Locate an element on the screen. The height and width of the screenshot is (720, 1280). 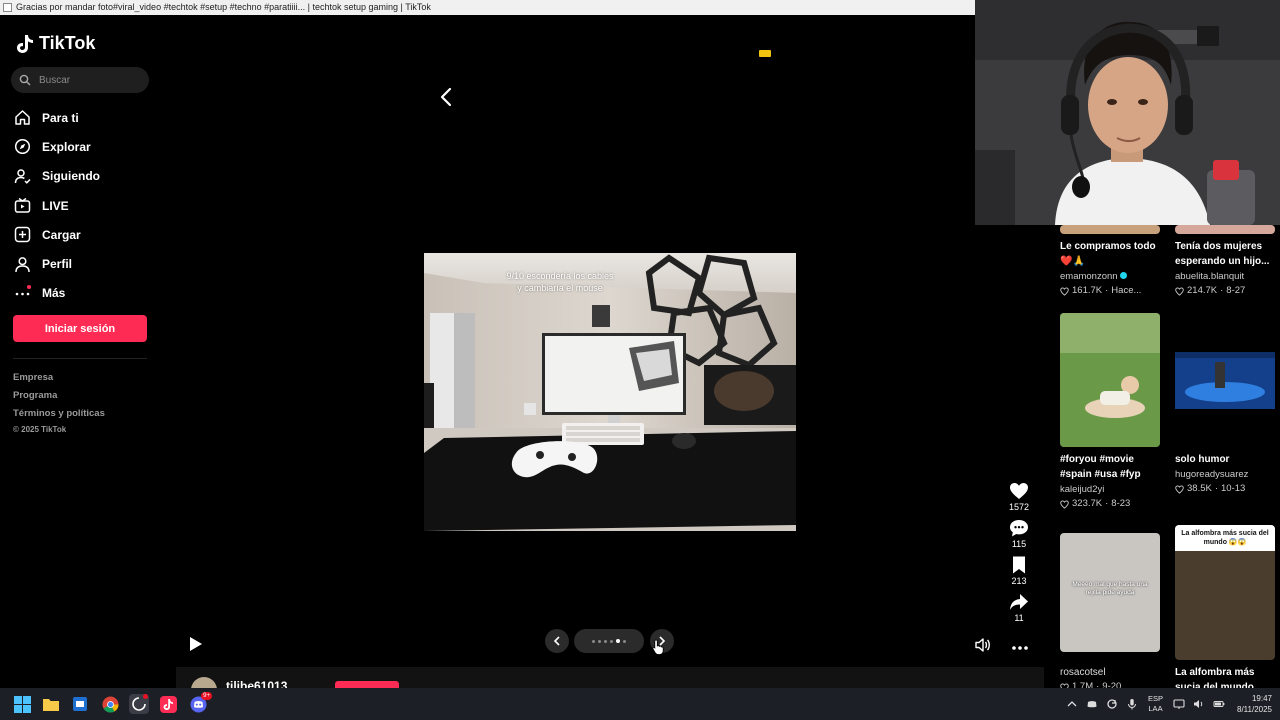
save-count: 213 is located at coordinates (1019, 581).